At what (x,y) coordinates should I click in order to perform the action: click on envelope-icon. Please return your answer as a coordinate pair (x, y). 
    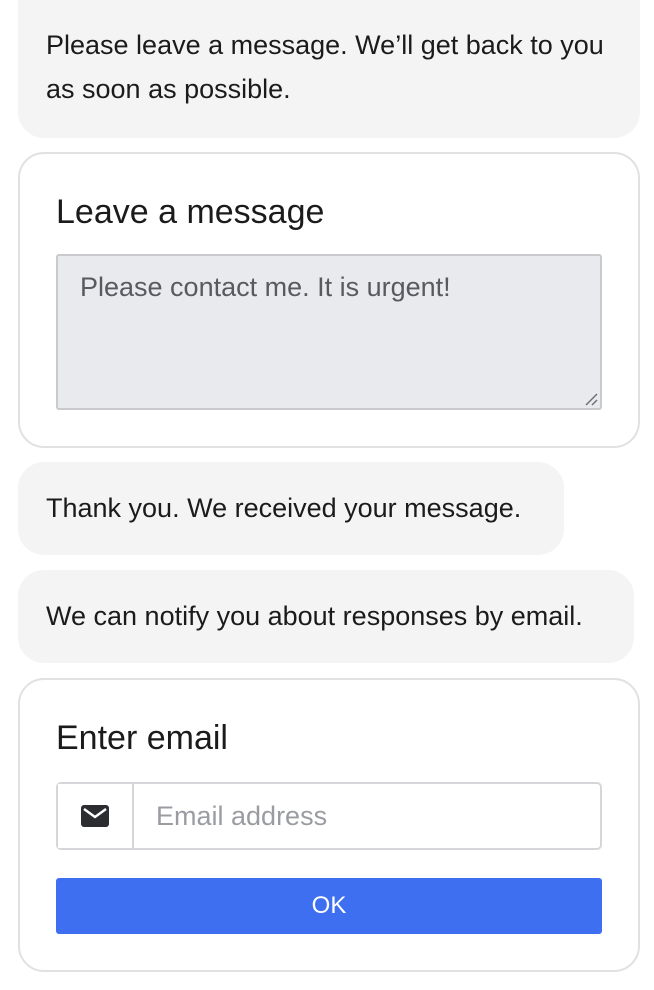
    Looking at the image, I should click on (95, 816).